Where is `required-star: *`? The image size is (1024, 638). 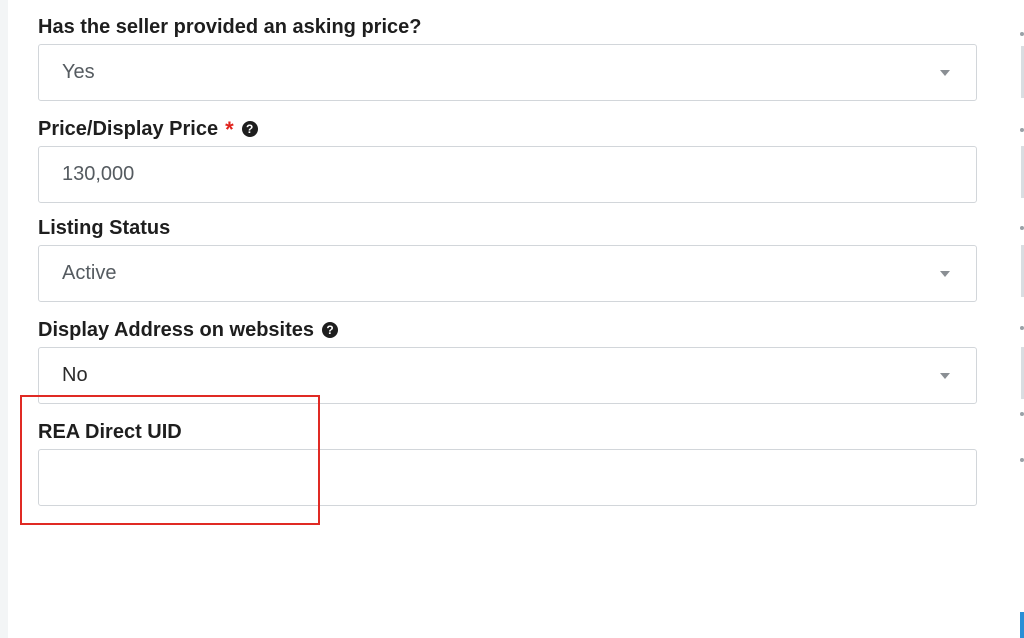
required-star: * is located at coordinates (229, 129).